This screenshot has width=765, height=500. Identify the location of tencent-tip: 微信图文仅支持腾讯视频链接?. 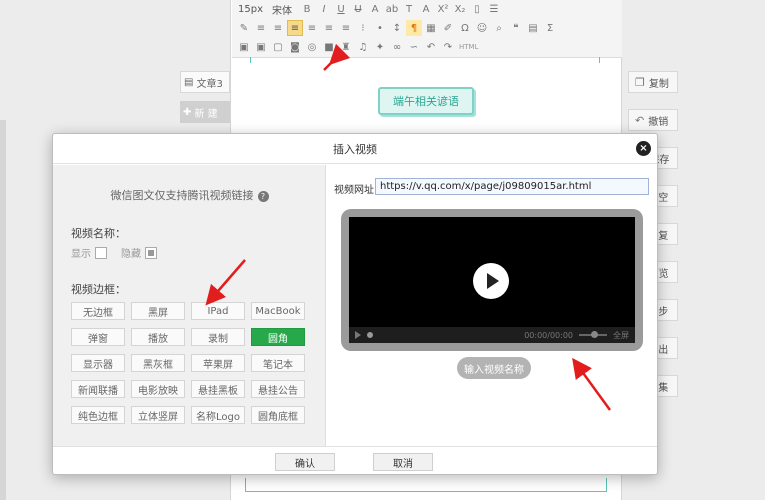
(189, 195).